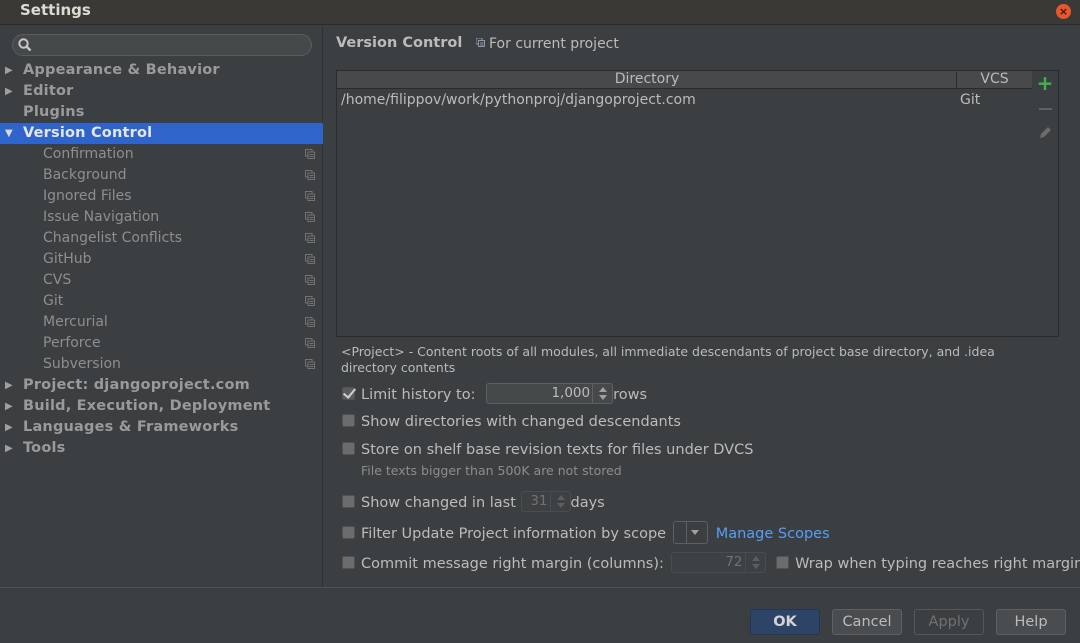 Image resolution: width=1080 pixels, height=643 pixels. I want to click on scope-dropdown, so click(690, 532).